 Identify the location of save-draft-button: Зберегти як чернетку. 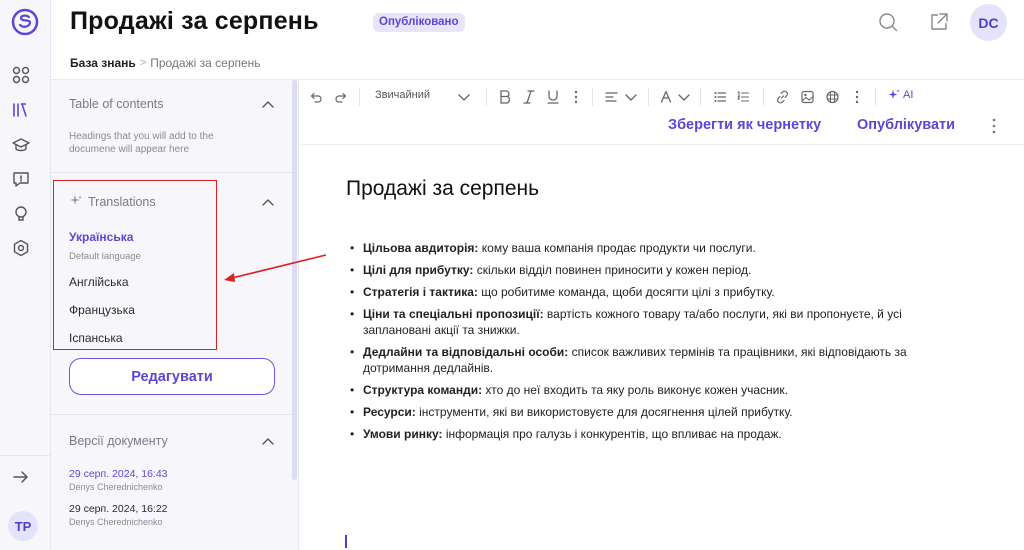
(744, 125).